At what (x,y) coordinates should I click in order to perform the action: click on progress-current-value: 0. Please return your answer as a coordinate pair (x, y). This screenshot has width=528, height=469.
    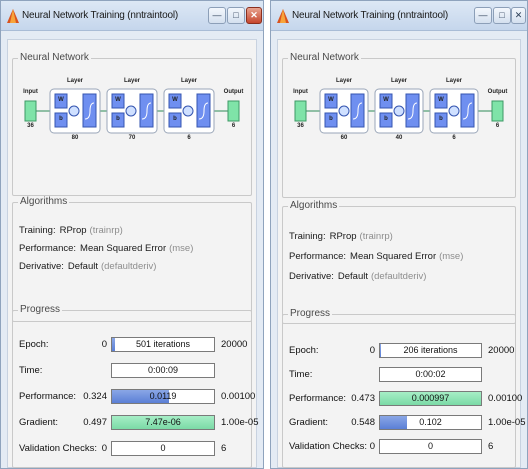
    Looking at the image, I should click on (163, 448).